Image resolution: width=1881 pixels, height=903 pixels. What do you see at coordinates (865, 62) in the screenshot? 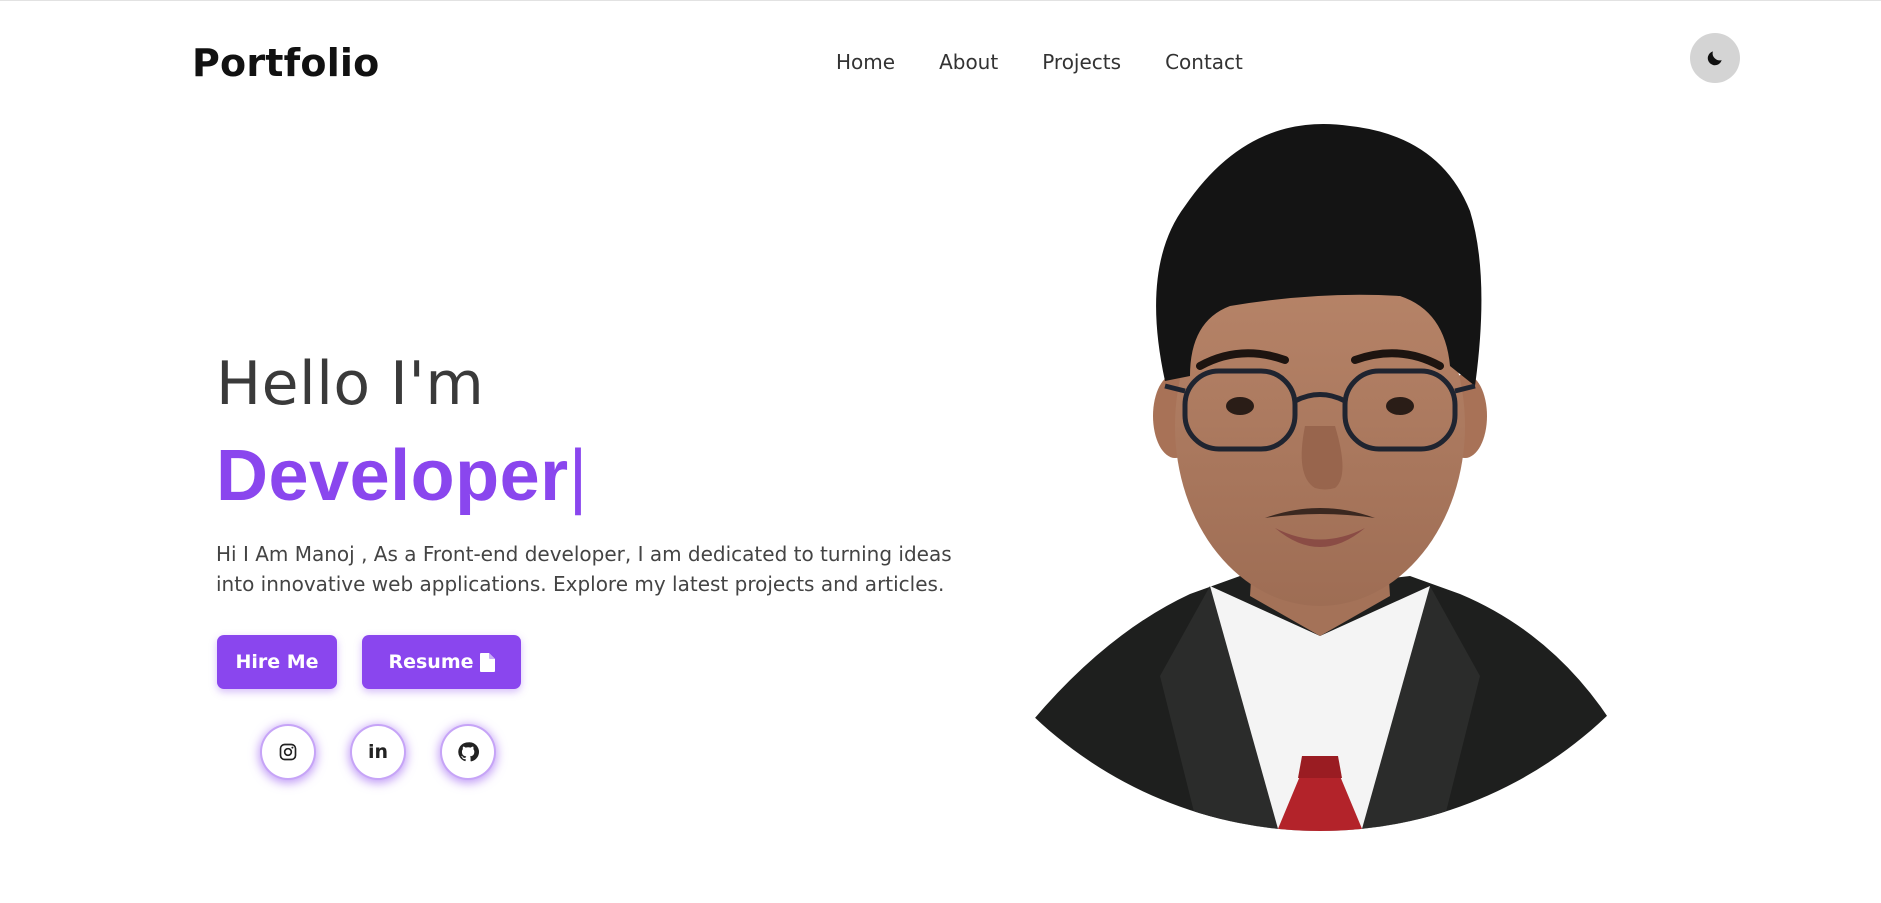
I see `nav-home: Home` at bounding box center [865, 62].